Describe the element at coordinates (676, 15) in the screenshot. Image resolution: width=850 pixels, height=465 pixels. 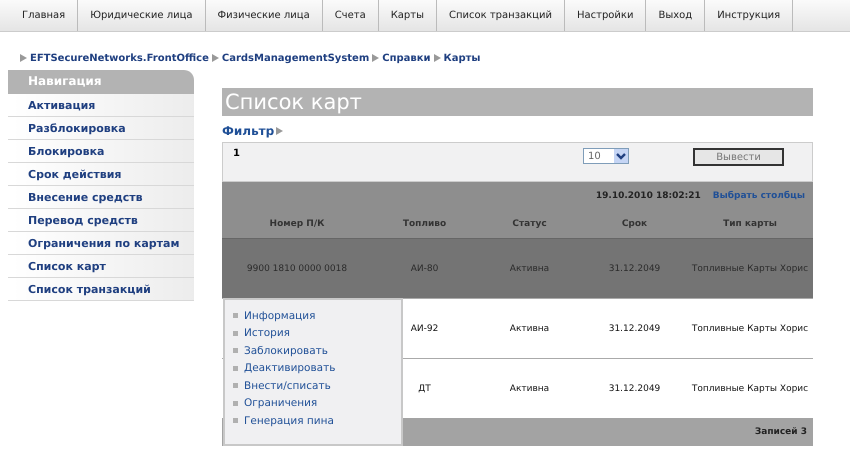
I see `nav-tab: Выход` at that location.